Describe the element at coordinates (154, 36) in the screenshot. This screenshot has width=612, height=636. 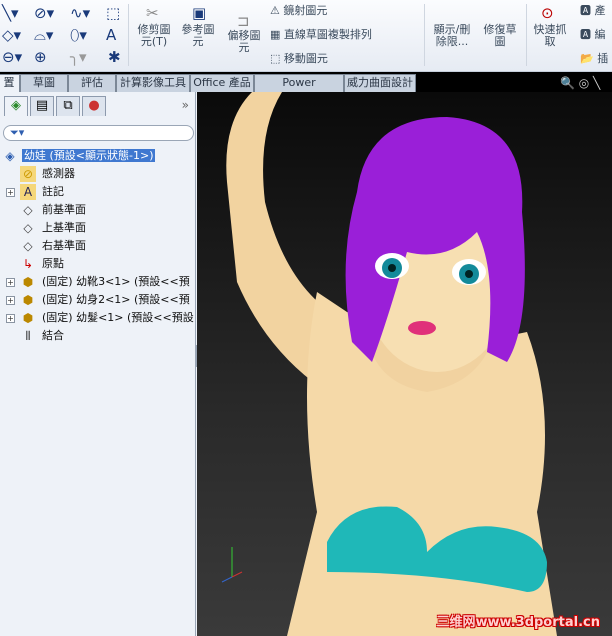
I see `trim-button: 修剪圖元(T)` at that location.